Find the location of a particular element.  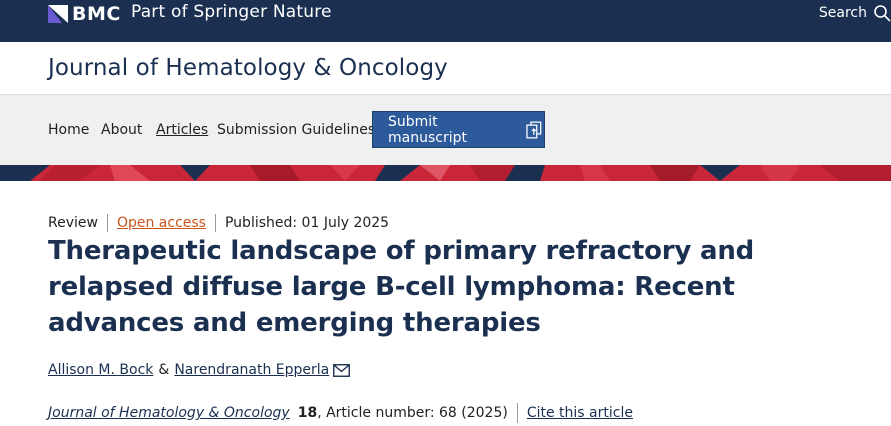

bmc-logo-icon is located at coordinates (58, 14).